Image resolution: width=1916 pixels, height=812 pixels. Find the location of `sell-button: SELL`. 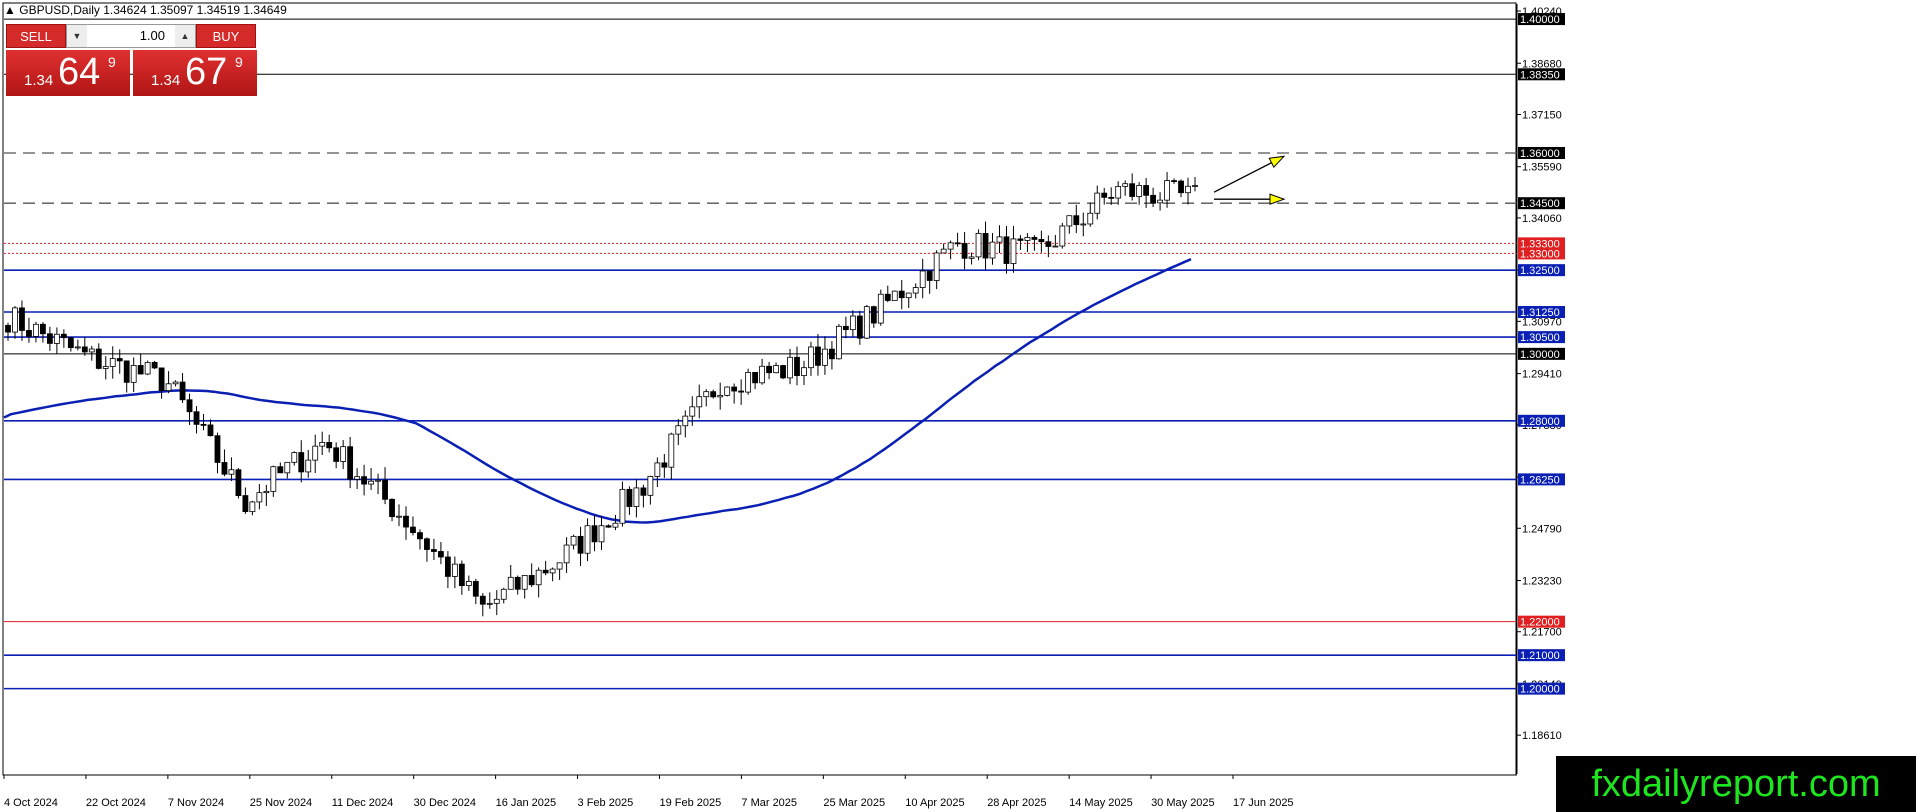

sell-button: SELL is located at coordinates (36, 36).